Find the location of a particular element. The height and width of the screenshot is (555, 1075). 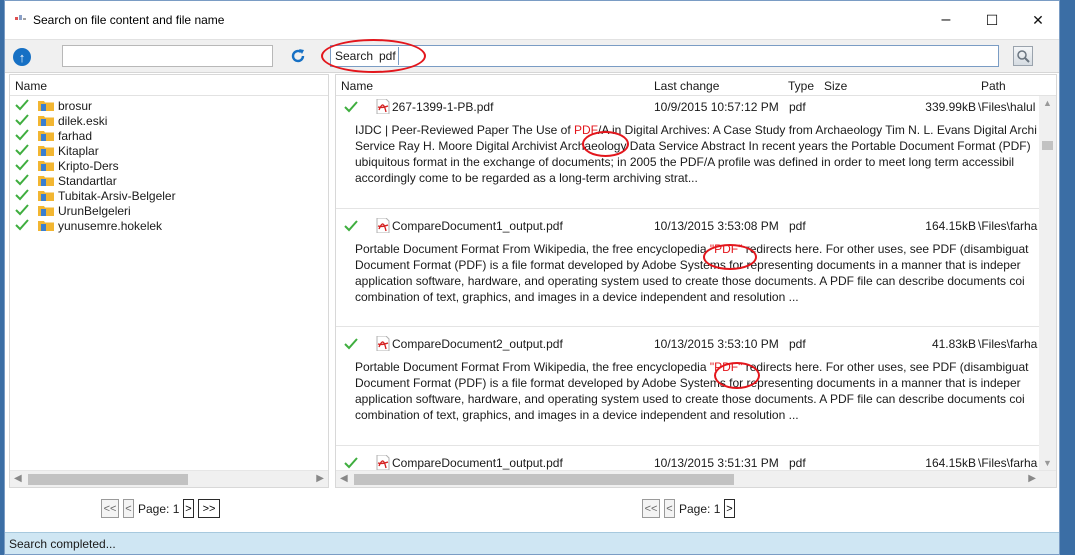

maximize-button: ☐ is located at coordinates (992, 20).